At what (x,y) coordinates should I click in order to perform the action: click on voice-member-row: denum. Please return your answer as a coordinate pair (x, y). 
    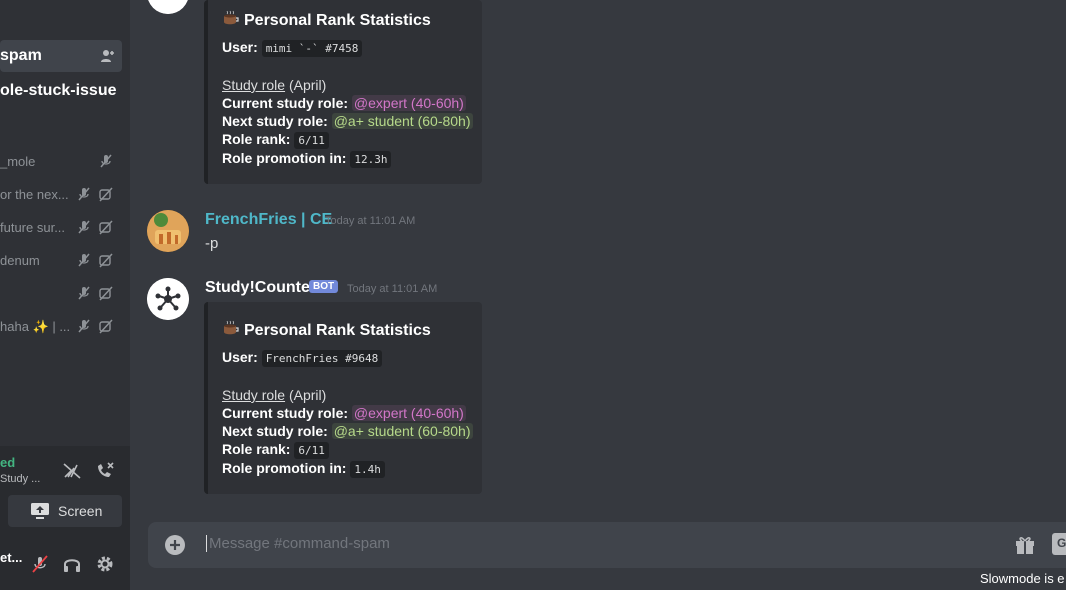
    Looking at the image, I should click on (61, 261).